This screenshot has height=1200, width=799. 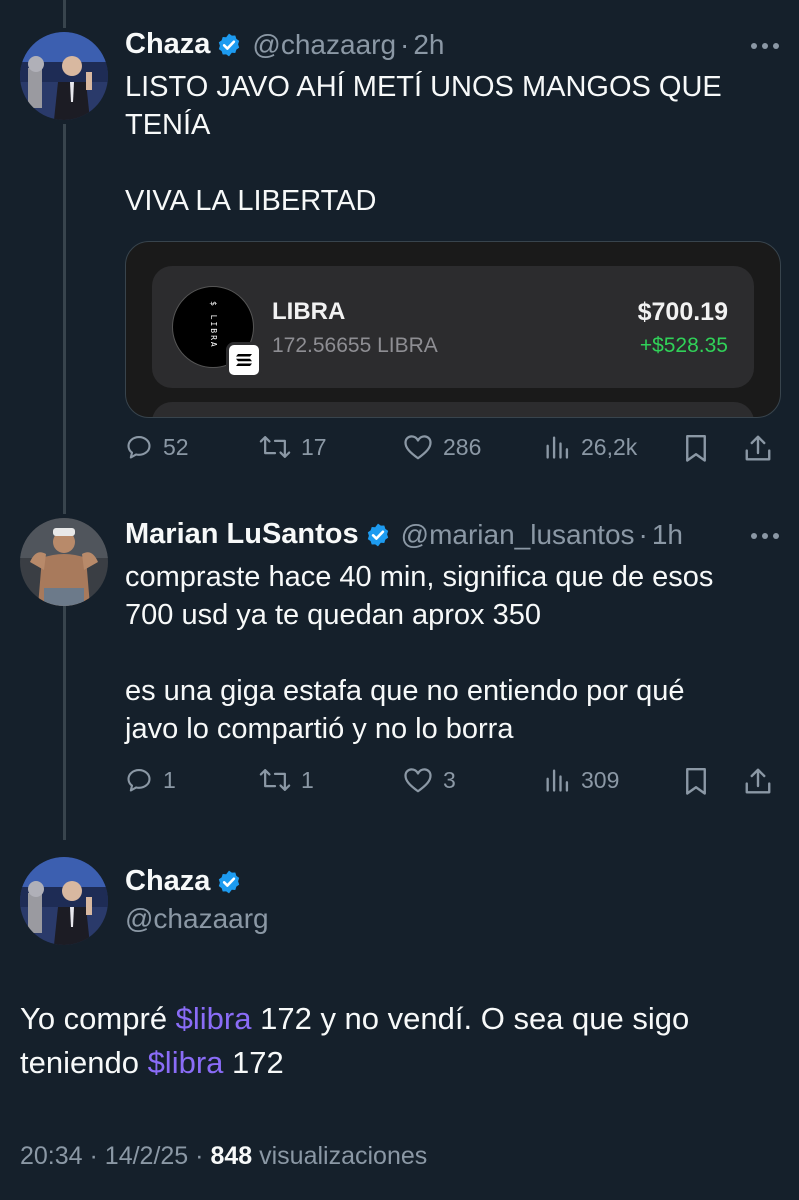 I want to click on repost-count: 1, so click(x=307, y=779).